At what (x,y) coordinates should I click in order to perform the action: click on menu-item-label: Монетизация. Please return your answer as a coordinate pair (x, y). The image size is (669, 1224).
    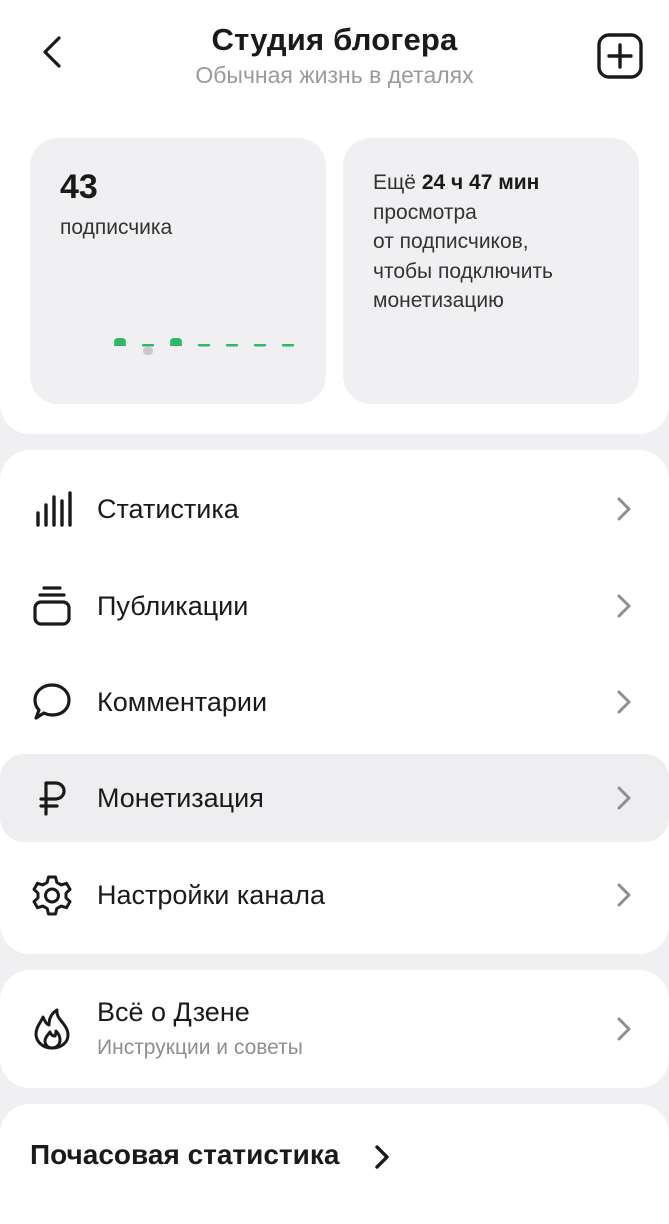
    Looking at the image, I should click on (180, 797).